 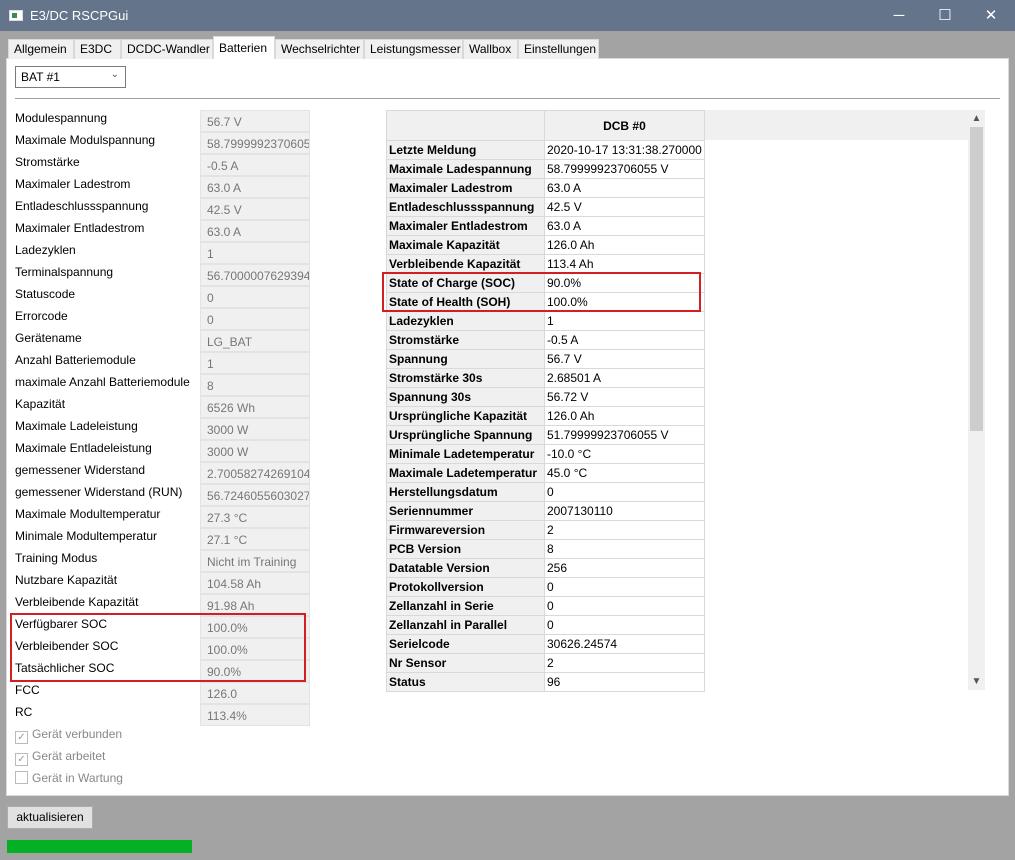 What do you see at coordinates (976, 279) in the screenshot?
I see `scroll-thumb` at bounding box center [976, 279].